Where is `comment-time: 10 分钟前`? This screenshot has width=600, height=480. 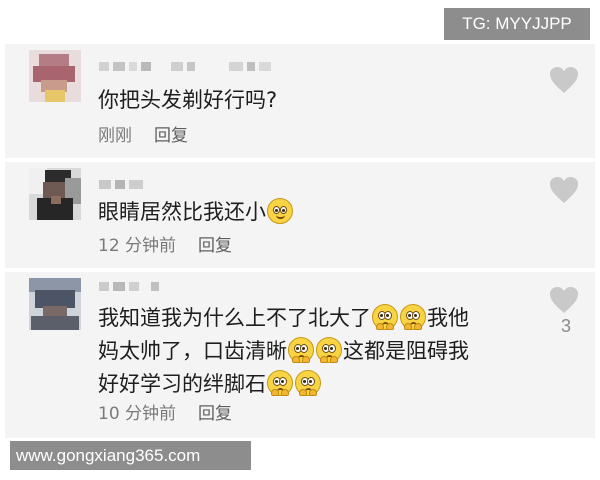 comment-time: 10 分钟前 is located at coordinates (137, 414).